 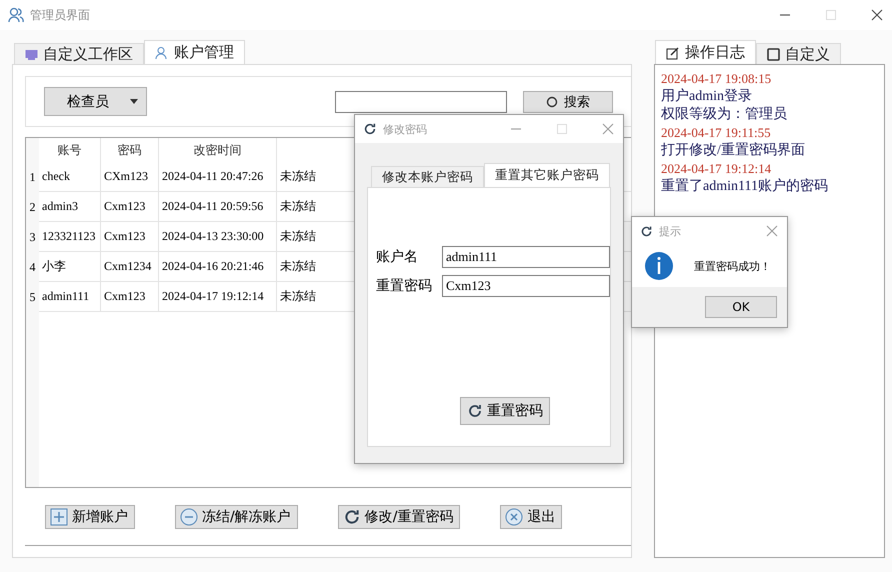 What do you see at coordinates (90, 516) in the screenshot?
I see `action-button: 新增账户` at bounding box center [90, 516].